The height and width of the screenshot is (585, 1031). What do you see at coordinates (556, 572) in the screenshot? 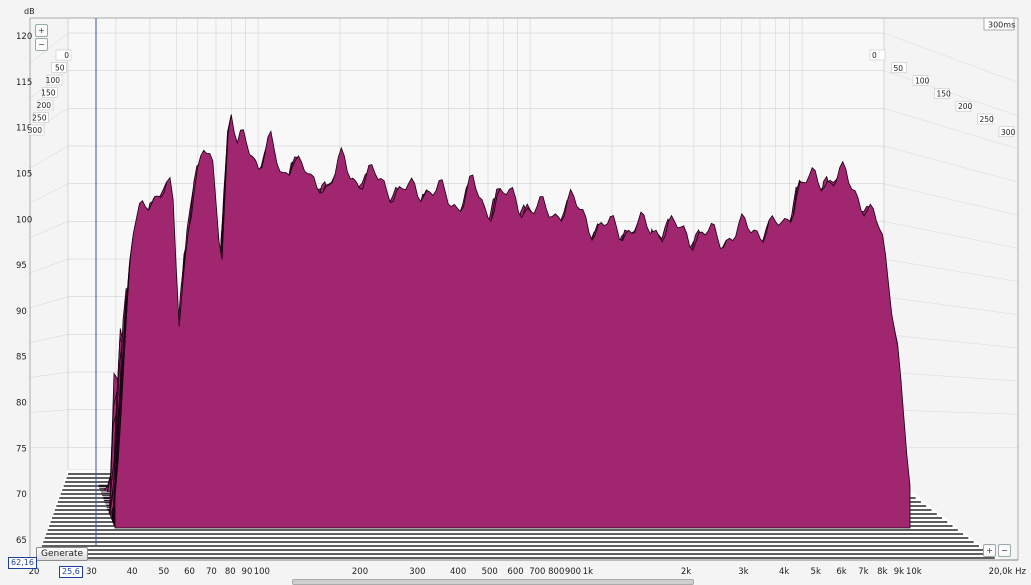
I see `x-tick-label: 800` at bounding box center [556, 572].